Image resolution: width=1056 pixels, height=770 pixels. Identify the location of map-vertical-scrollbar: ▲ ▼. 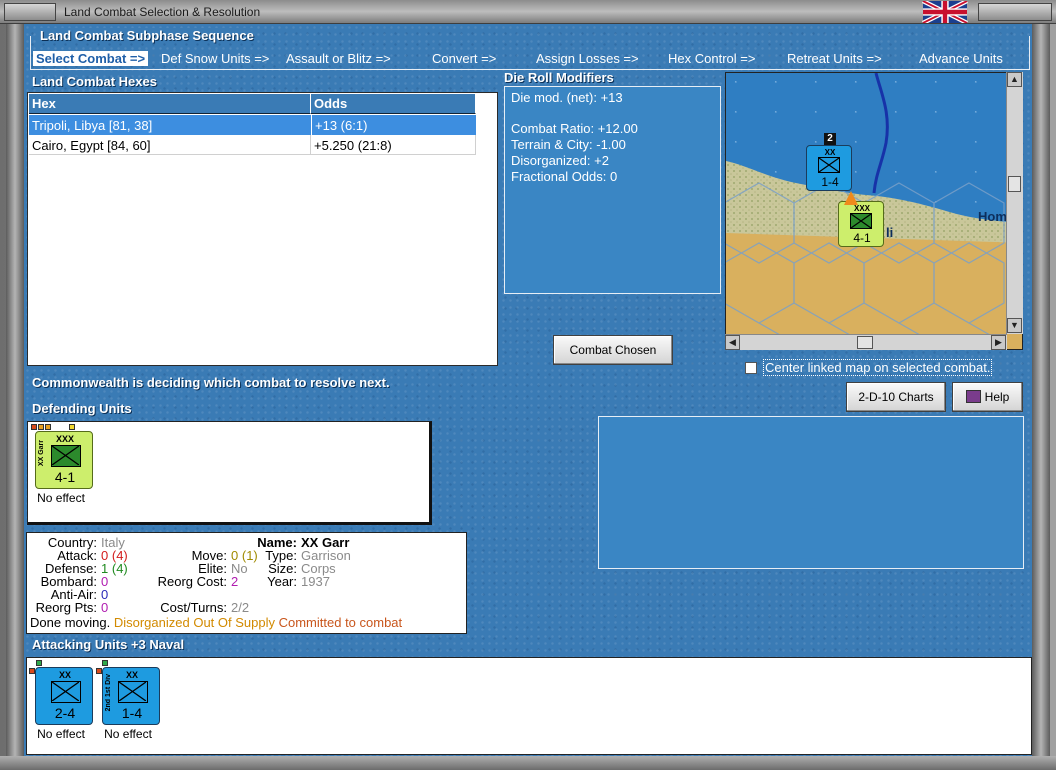
(1014, 203).